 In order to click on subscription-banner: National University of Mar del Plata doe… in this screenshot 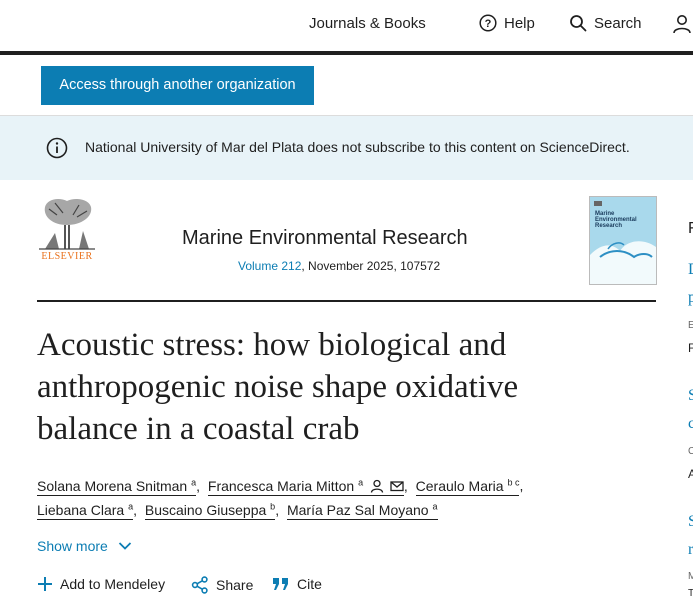, I will do `click(346, 148)`.